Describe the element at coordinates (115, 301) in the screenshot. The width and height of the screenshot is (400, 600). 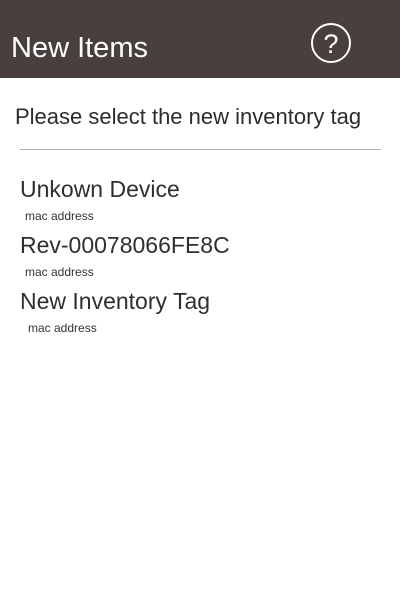
I see `device-name: New Inventory Tag` at that location.